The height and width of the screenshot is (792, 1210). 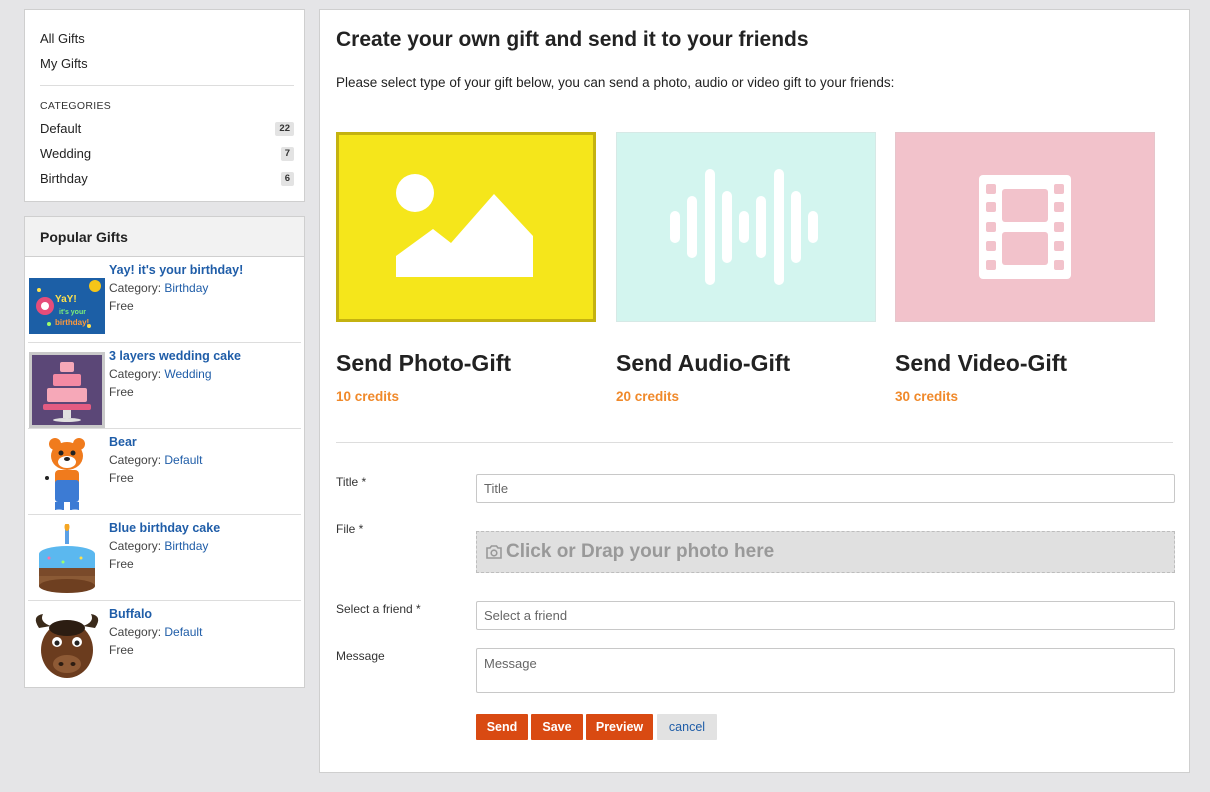 I want to click on gift-type-video-tile, so click(x=1025, y=227).